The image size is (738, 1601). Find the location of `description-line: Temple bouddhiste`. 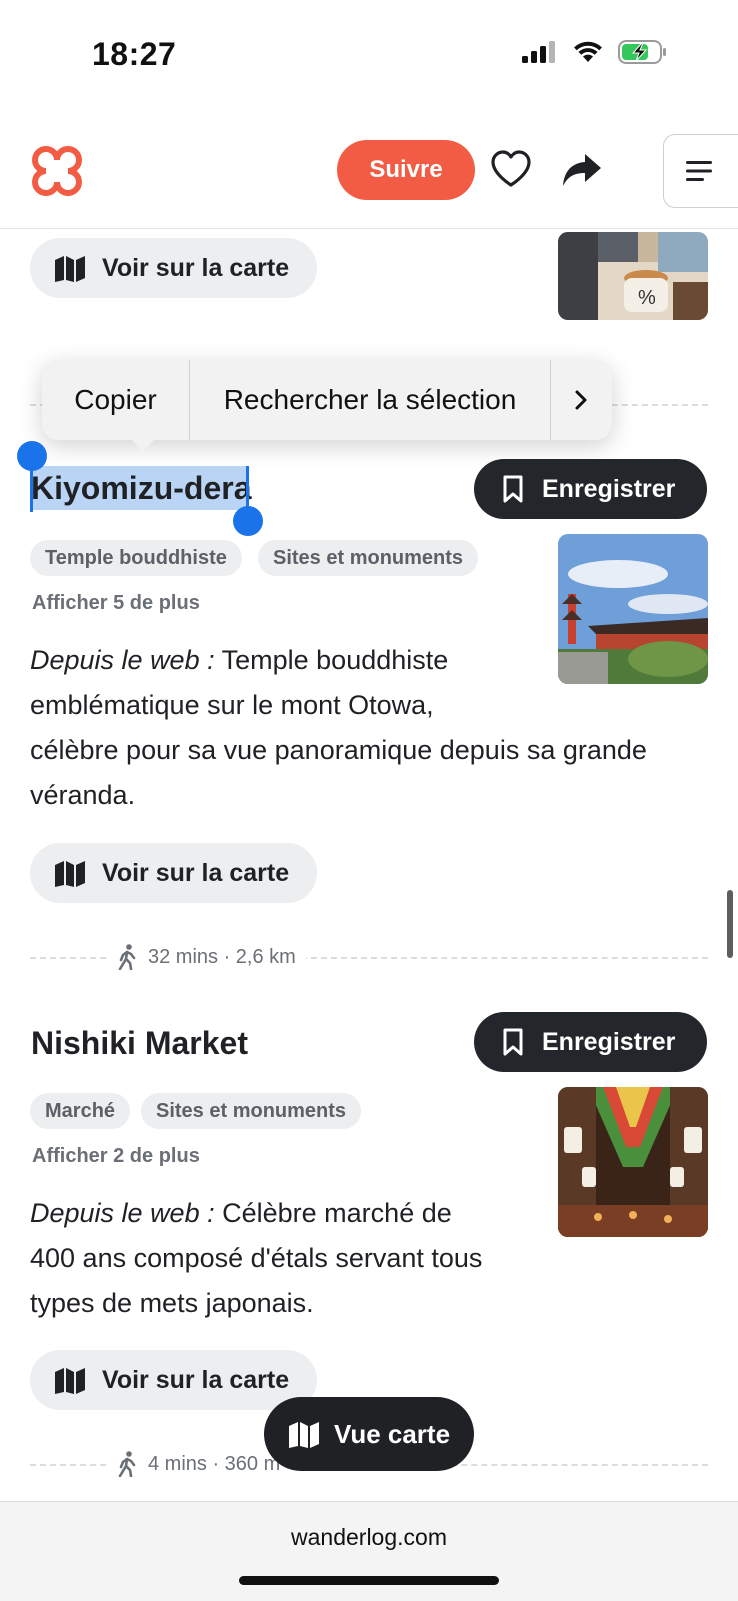

description-line: Temple bouddhiste is located at coordinates (335, 660).